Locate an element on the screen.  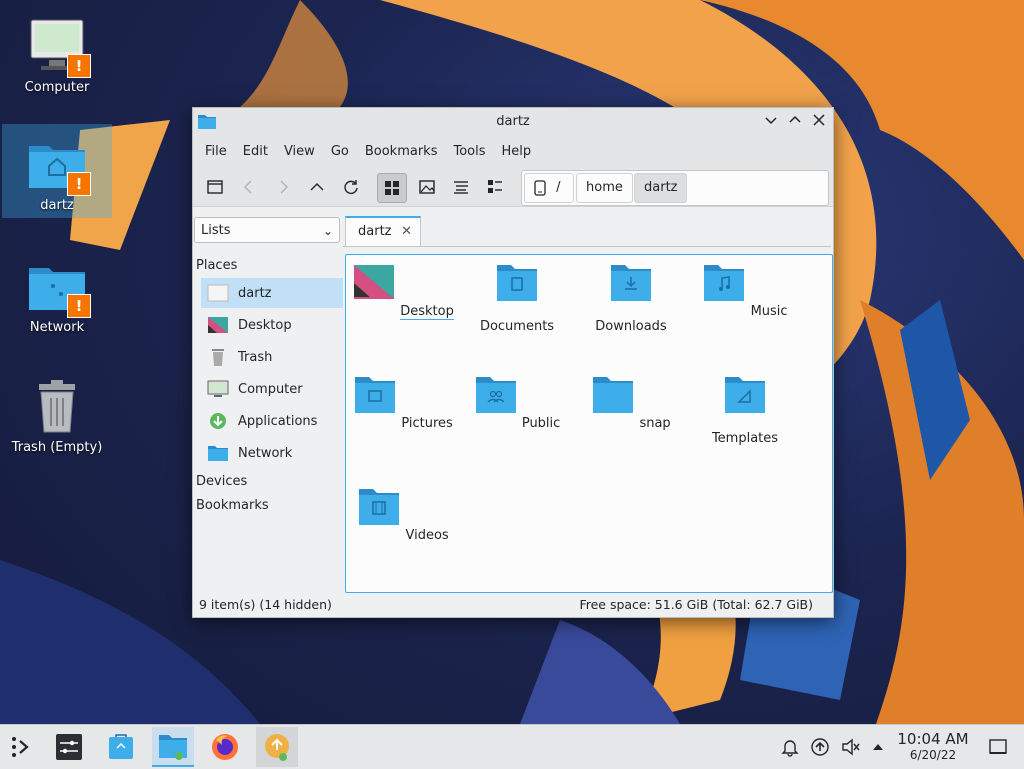
app-launcher-button is located at coordinates (21, 747).